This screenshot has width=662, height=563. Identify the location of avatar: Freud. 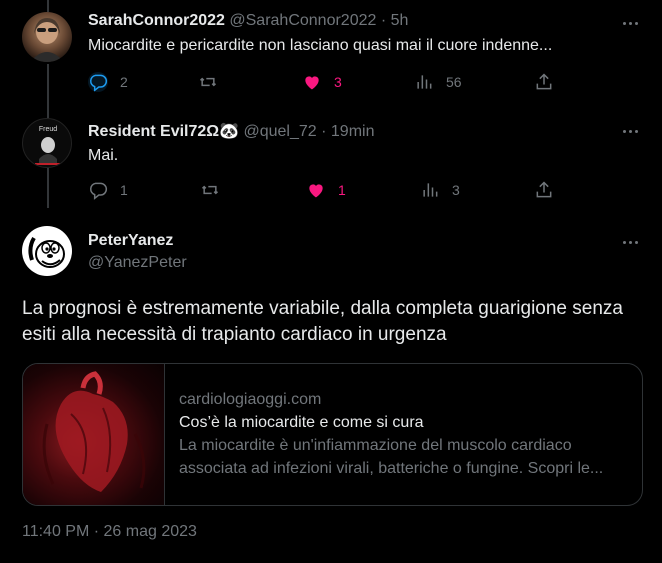
(47, 143).